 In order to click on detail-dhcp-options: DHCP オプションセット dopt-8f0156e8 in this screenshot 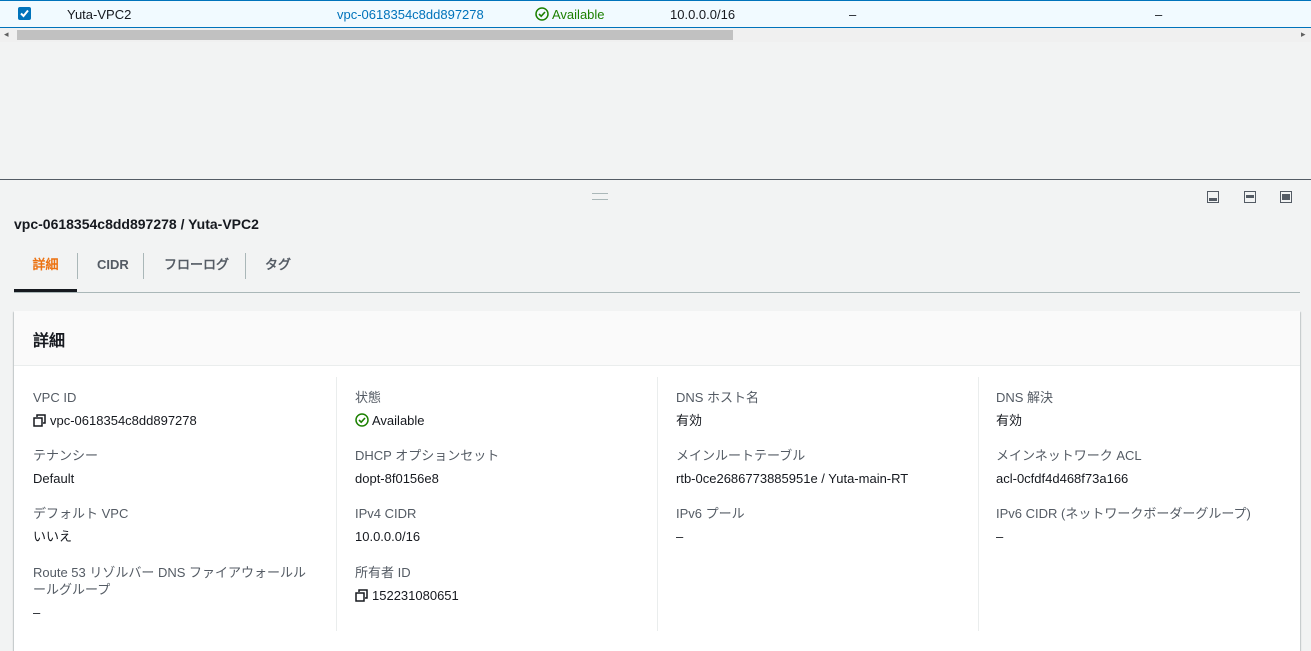, I will do `click(500, 467)`.